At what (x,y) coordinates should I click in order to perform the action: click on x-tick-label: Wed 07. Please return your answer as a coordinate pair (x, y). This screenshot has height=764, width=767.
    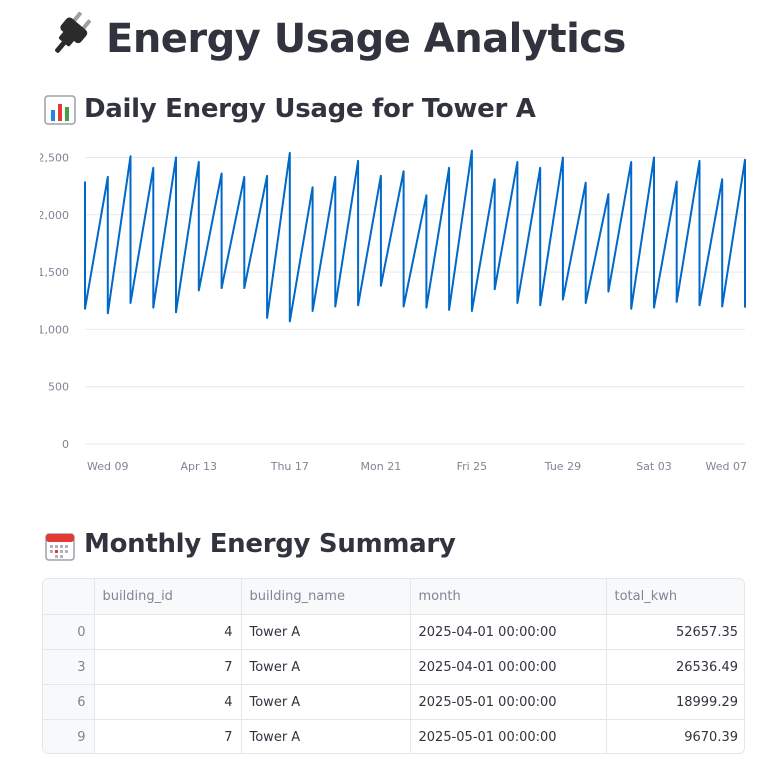
    Looking at the image, I should click on (726, 466).